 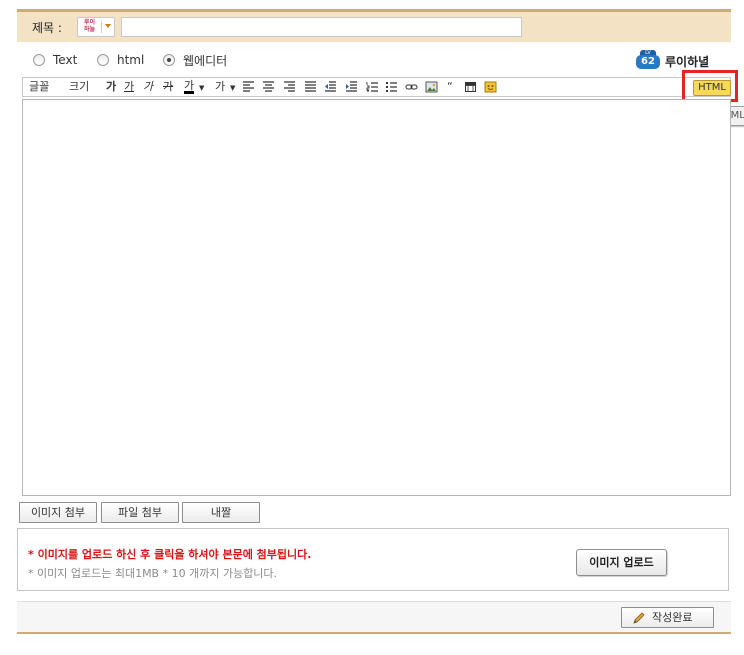 I want to click on emoticon-icon, so click(x=490, y=87).